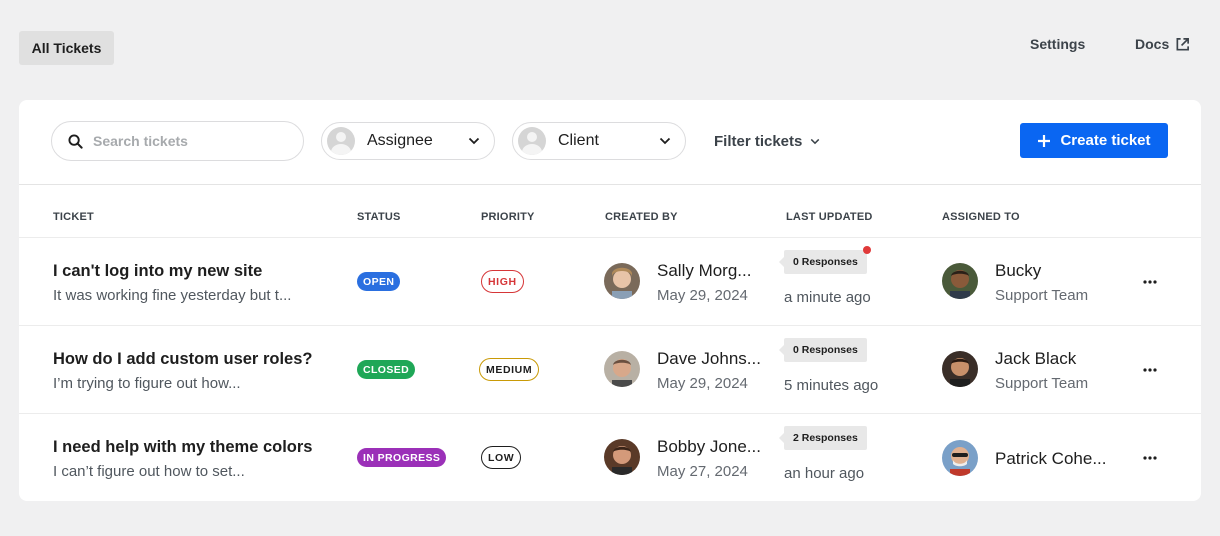 The height and width of the screenshot is (536, 1220). I want to click on search-box, so click(177, 141).